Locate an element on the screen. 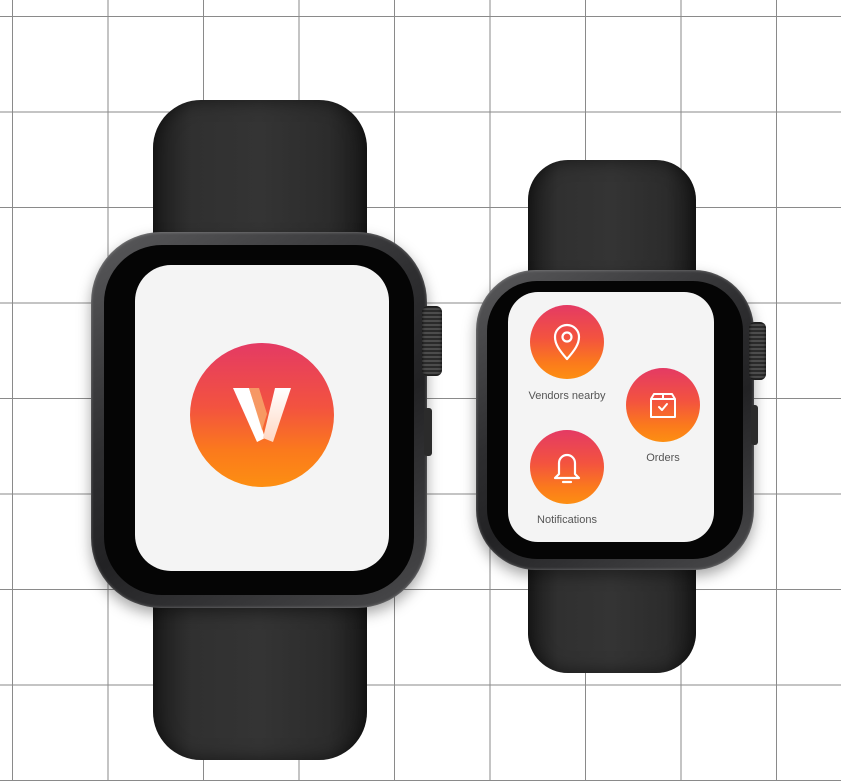 The width and height of the screenshot is (841, 781). orders-label: Orders is located at coordinates (663, 458).